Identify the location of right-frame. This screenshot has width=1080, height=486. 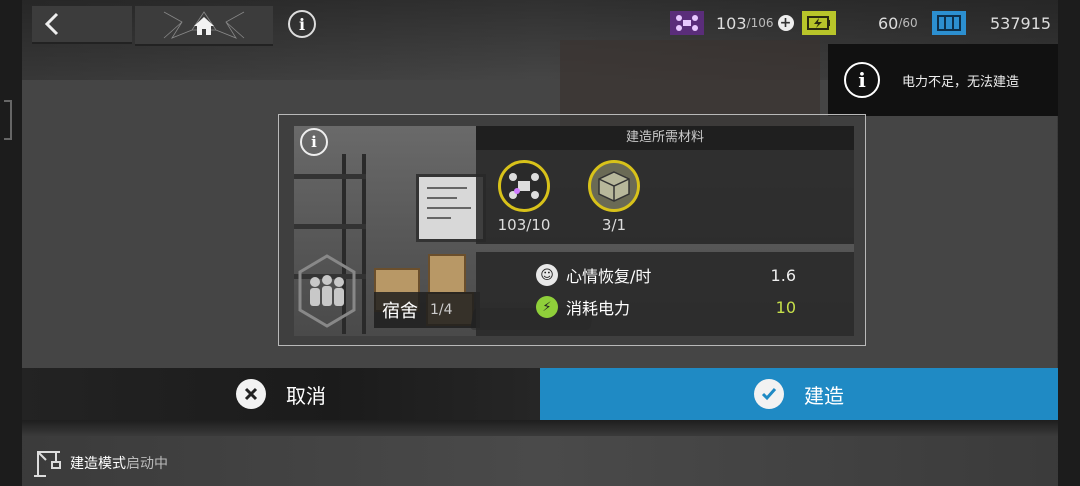
(1069, 243).